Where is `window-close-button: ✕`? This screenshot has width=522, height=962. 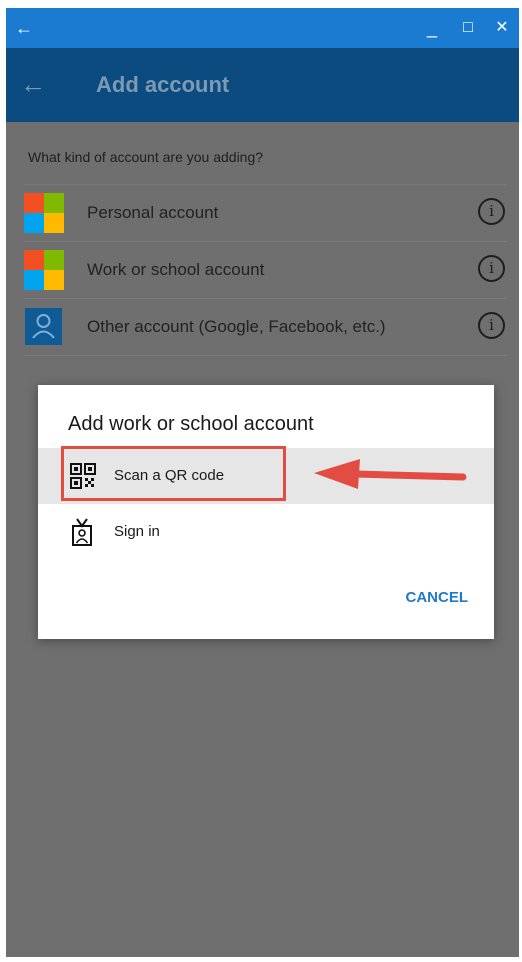
window-close-button: ✕ is located at coordinates (502, 28).